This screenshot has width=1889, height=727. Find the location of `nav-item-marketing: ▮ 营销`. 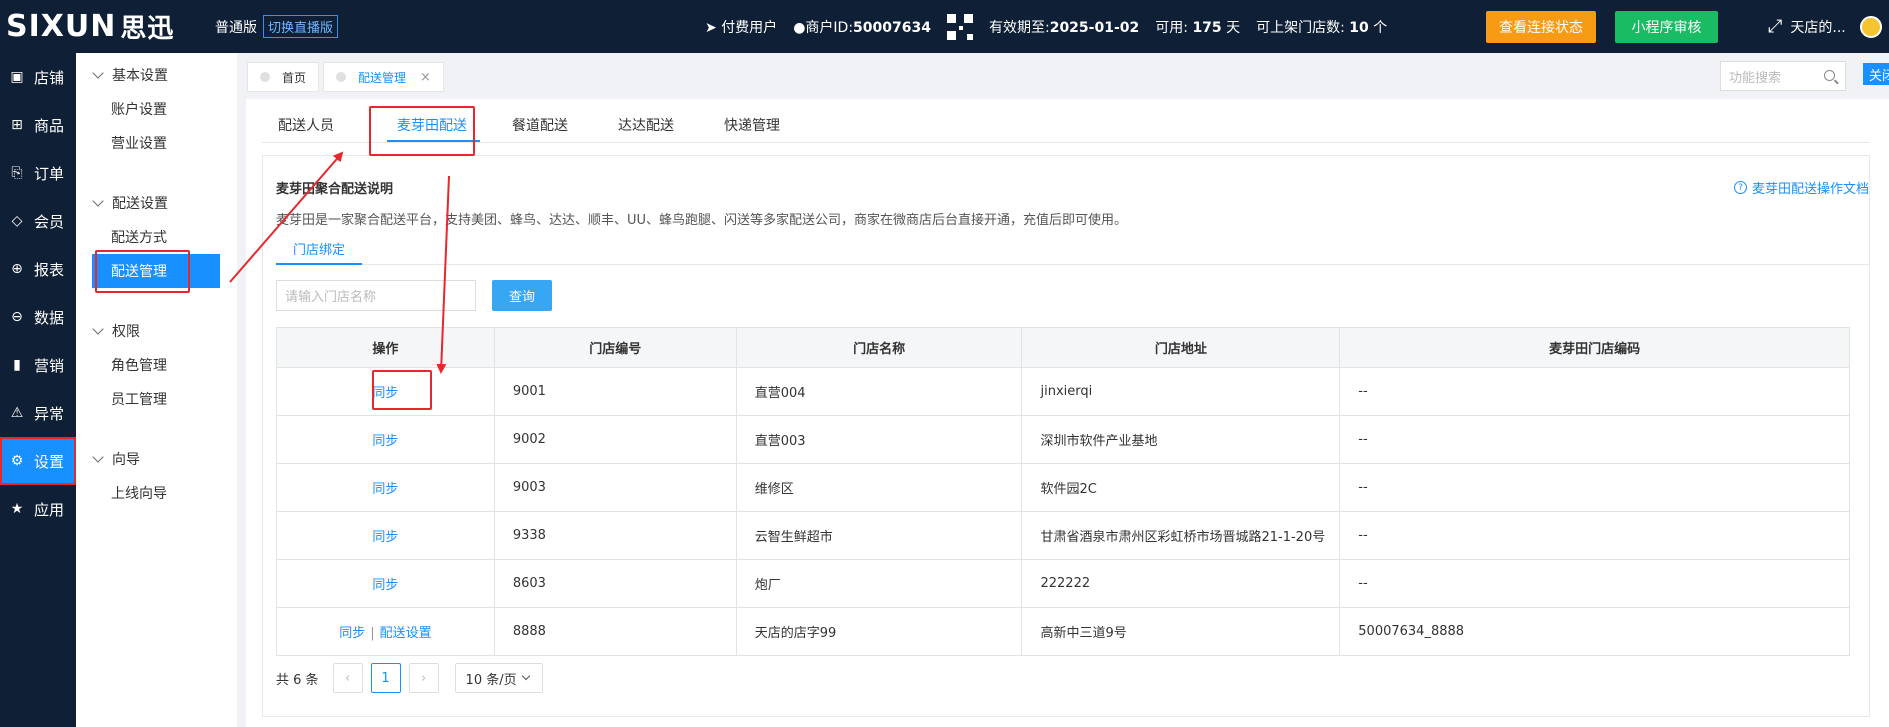

nav-item-marketing: ▮ 营销 is located at coordinates (38, 365).